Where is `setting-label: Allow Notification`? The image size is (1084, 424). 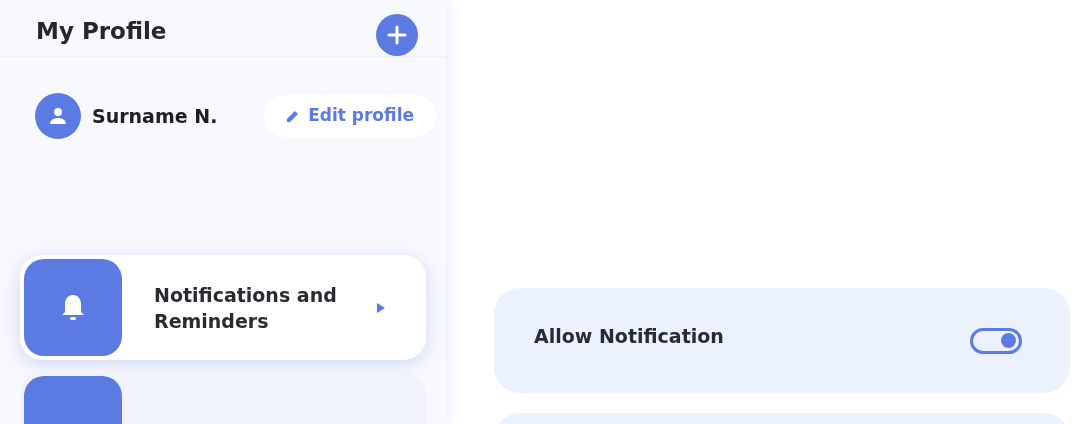
setting-label: Allow Notification is located at coordinates (629, 337).